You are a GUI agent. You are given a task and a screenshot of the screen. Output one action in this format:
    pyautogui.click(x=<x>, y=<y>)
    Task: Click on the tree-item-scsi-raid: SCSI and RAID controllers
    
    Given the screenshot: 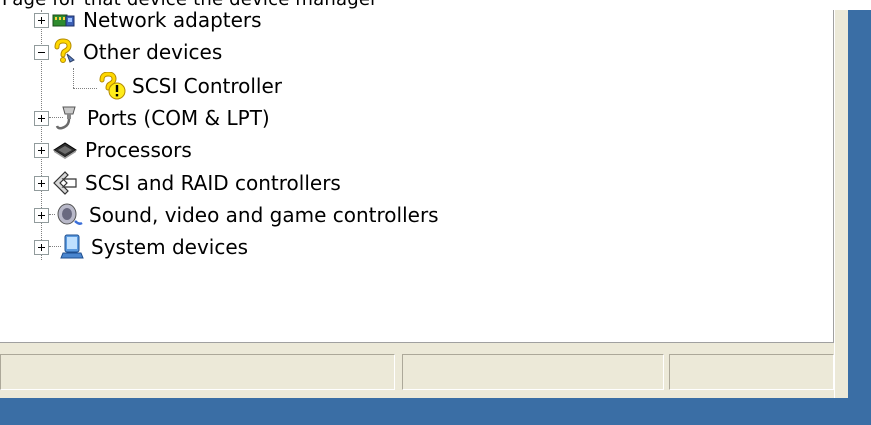 What is the action you would take?
    pyautogui.click(x=187, y=183)
    